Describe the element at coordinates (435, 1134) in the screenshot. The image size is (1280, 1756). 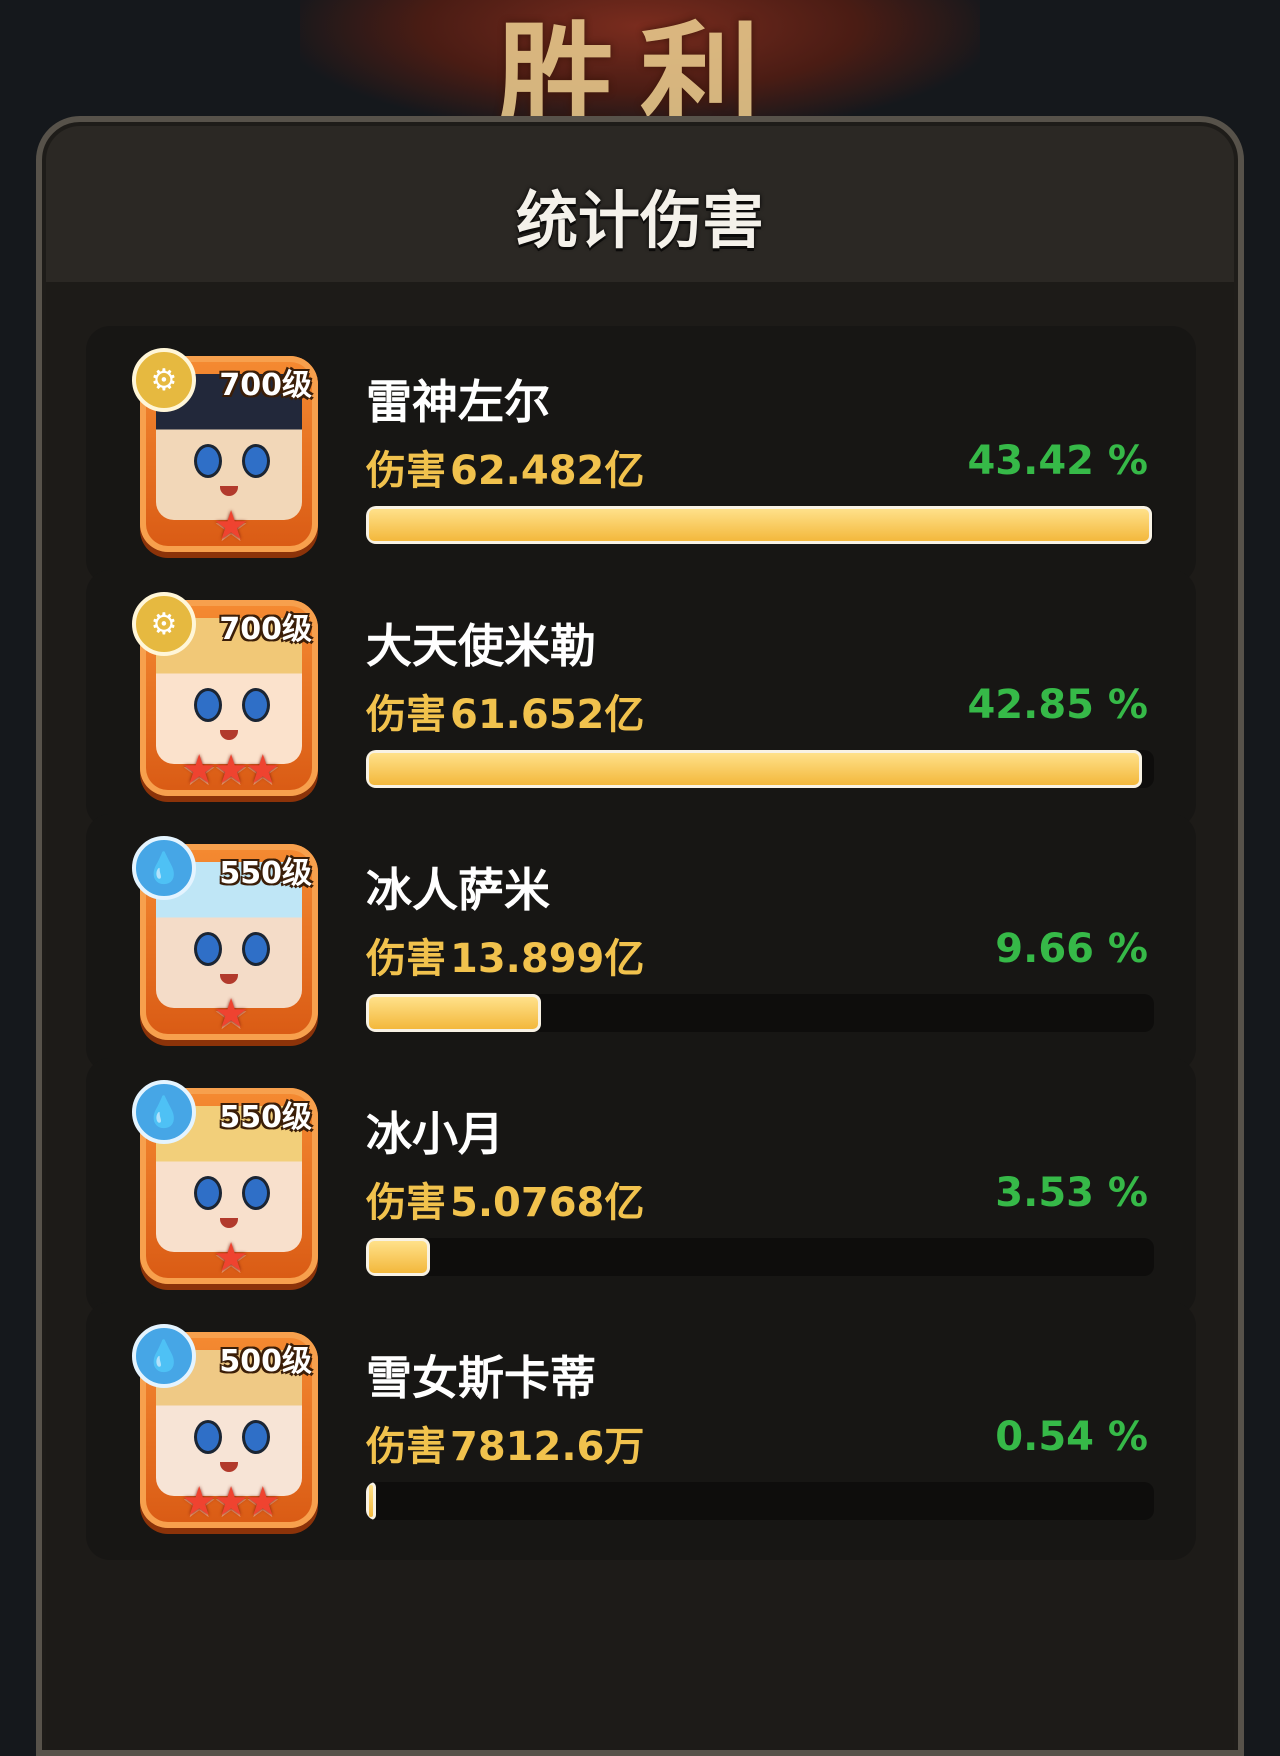
I see `hero-name: 冰小月` at that location.